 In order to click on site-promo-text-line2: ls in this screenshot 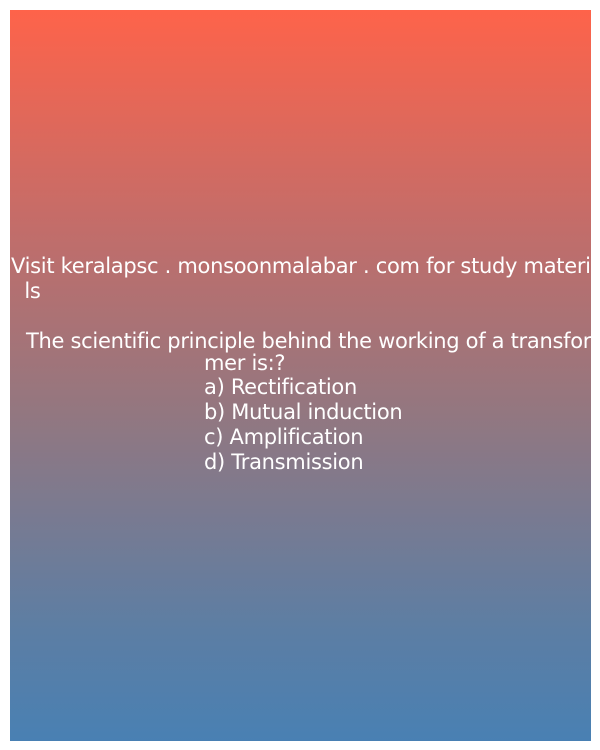, I will do `click(29, 291)`.